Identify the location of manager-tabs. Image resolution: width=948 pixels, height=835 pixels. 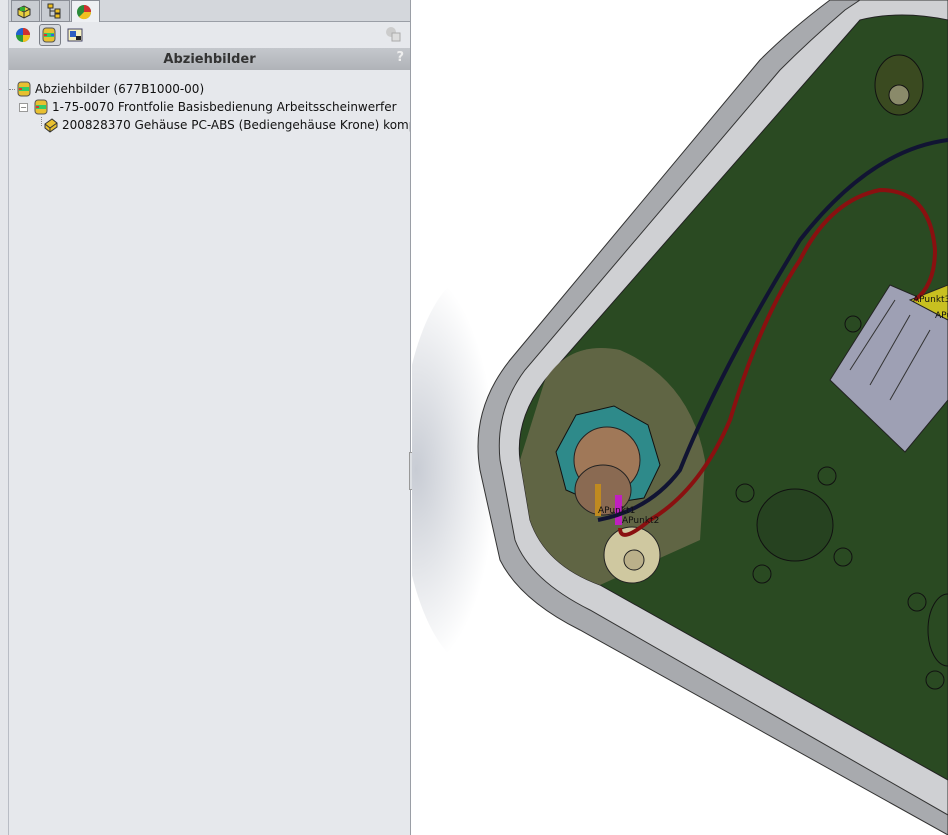
(209, 11).